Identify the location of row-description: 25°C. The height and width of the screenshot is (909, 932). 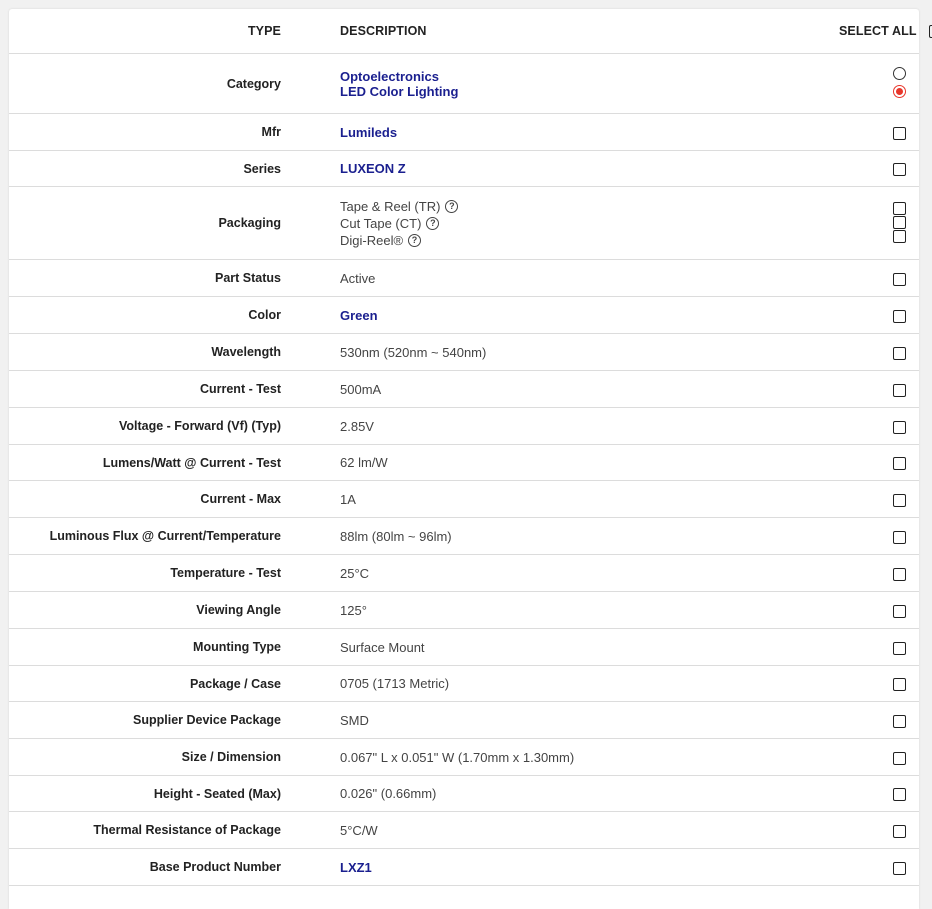
(355, 573).